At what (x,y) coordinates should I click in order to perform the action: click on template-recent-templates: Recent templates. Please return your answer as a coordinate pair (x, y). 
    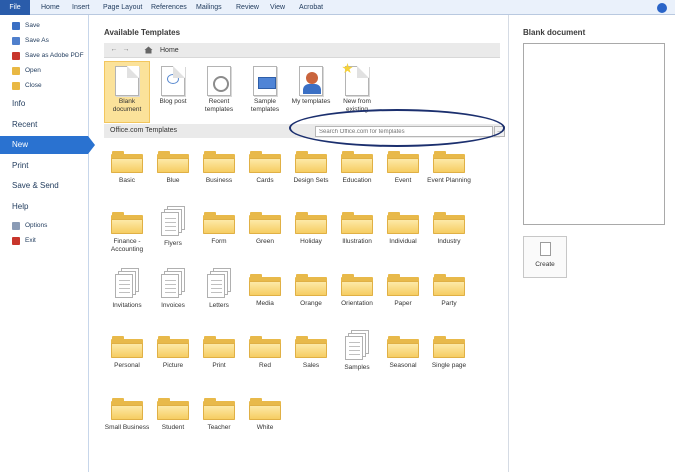
    Looking at the image, I should click on (219, 92).